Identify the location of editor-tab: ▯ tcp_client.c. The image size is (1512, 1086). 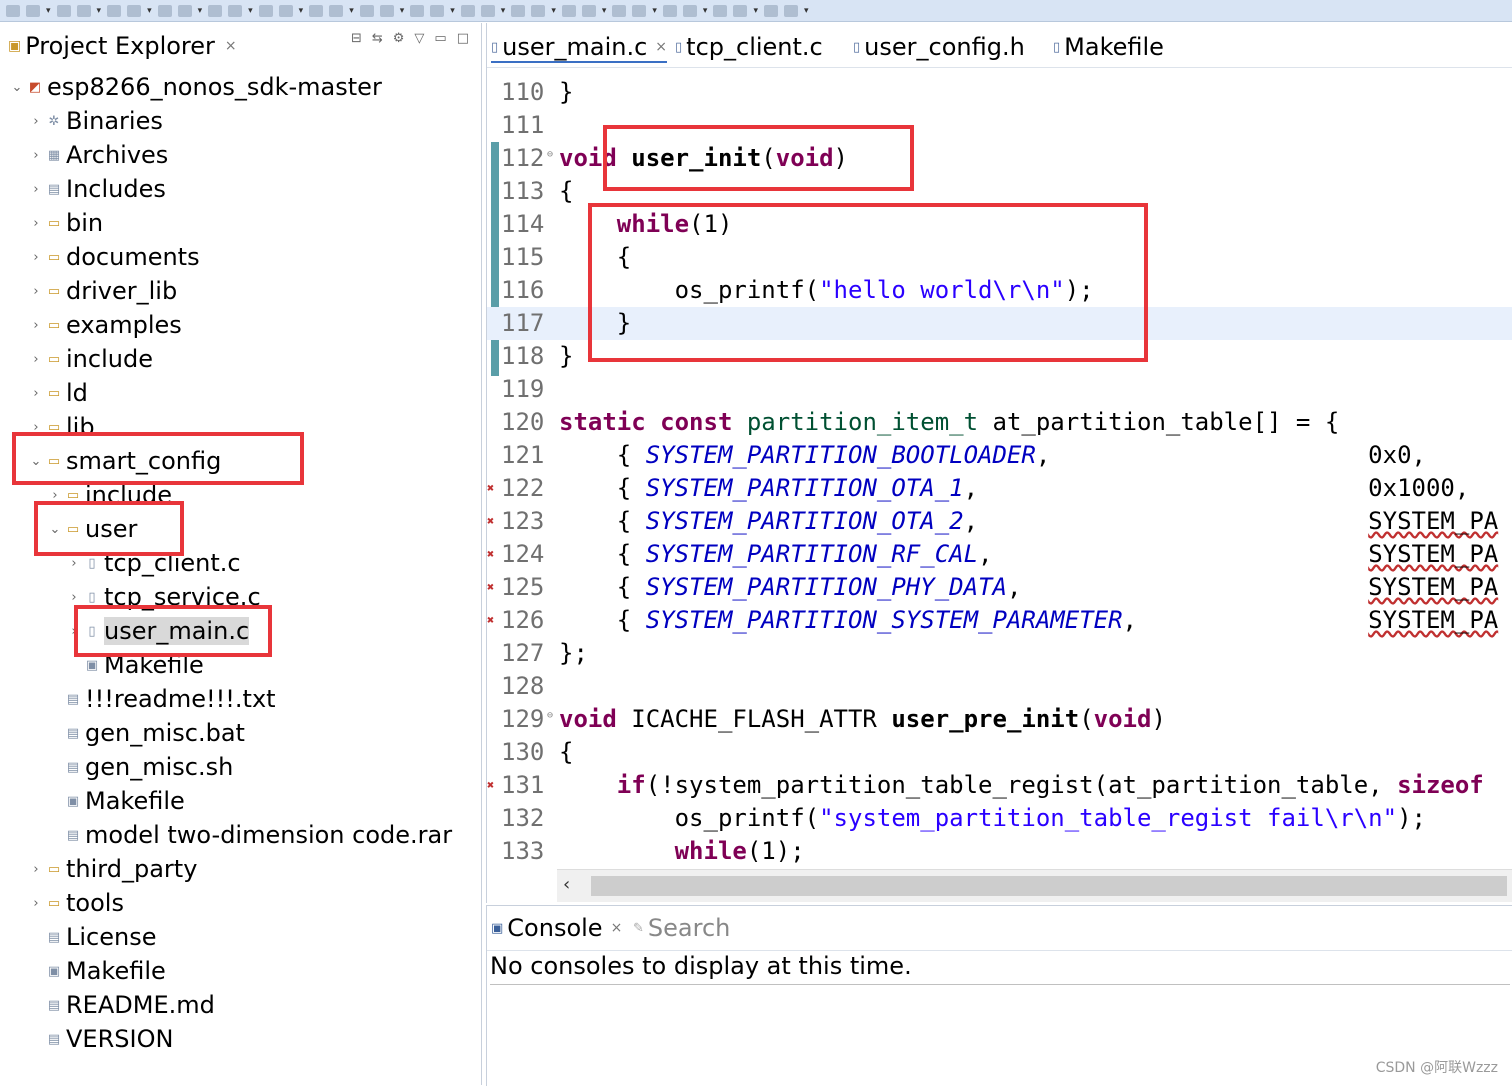
(749, 47).